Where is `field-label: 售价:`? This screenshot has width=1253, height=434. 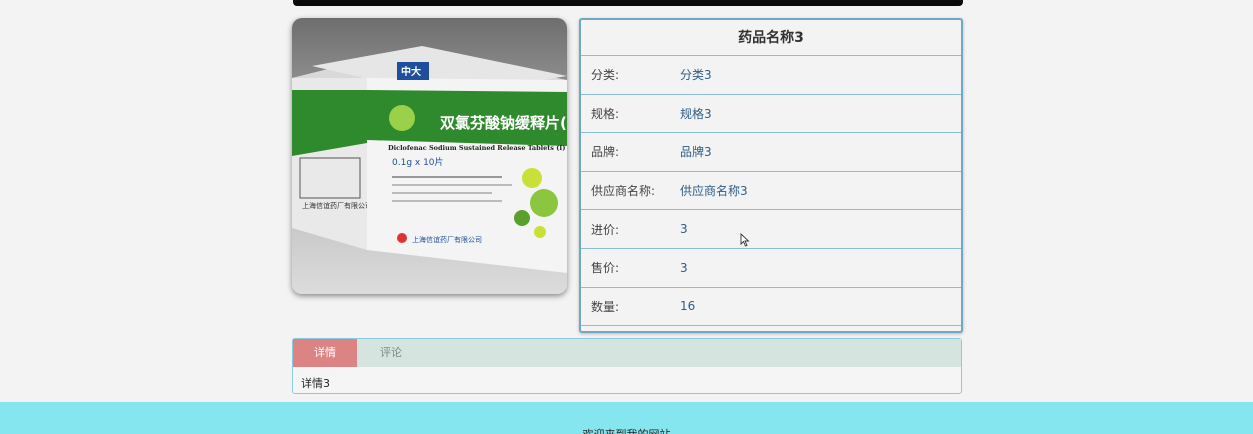 field-label: 售价: is located at coordinates (605, 268).